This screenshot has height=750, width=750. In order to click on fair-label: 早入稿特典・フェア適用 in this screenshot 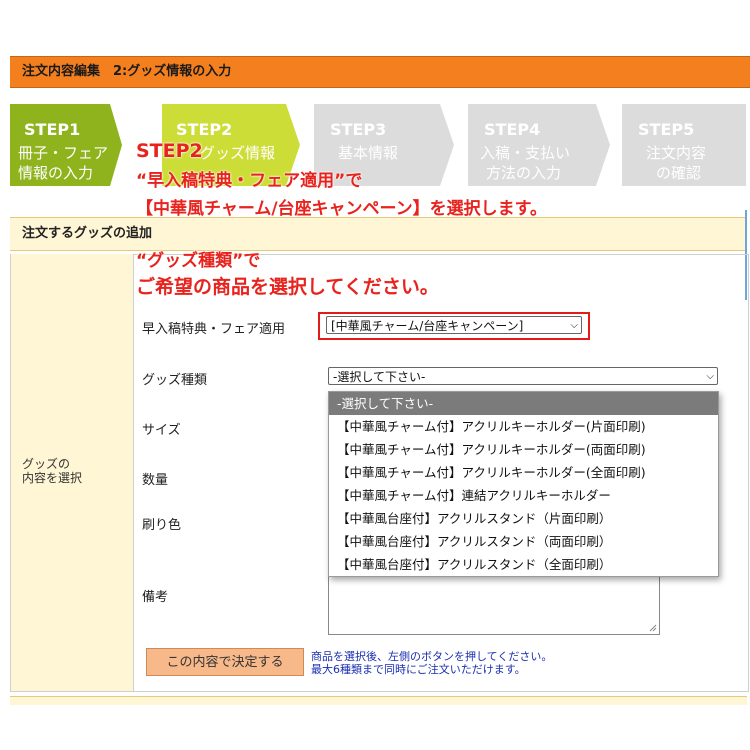, I will do `click(214, 329)`.